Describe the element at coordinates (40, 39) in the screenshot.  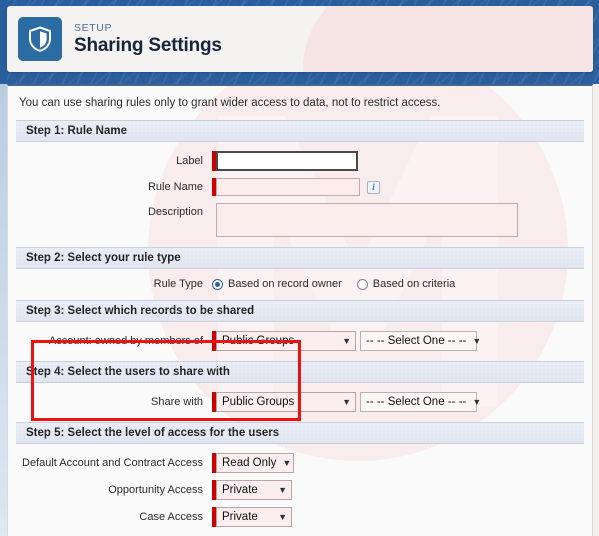
I see `shield-icon` at that location.